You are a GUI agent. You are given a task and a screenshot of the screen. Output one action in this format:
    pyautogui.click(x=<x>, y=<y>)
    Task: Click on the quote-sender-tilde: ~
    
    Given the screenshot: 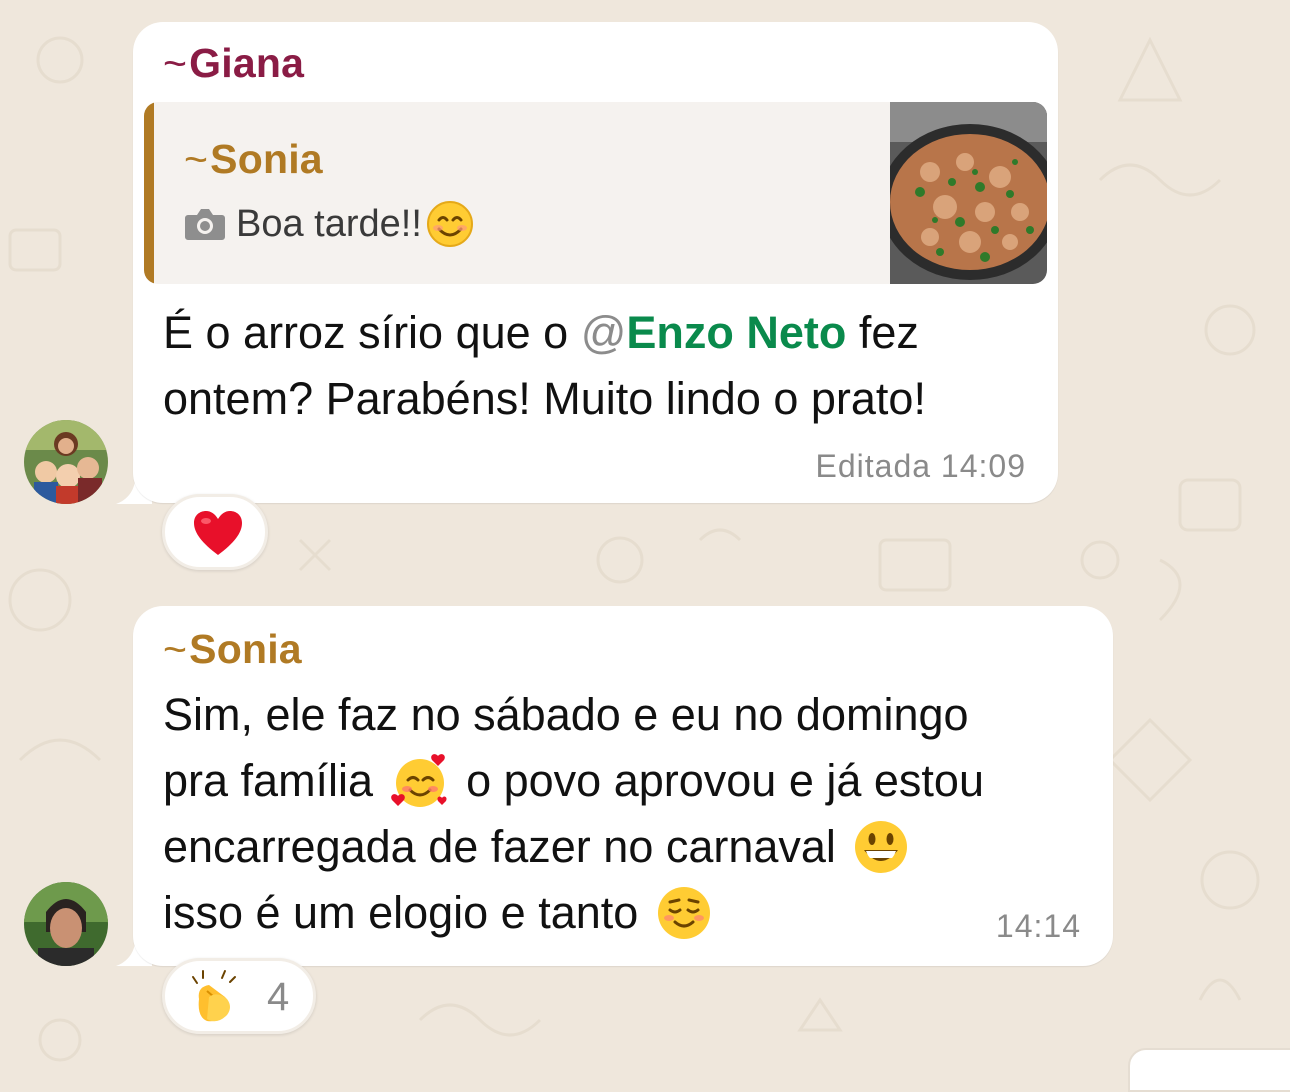 What is the action you would take?
    pyautogui.click(x=196, y=159)
    